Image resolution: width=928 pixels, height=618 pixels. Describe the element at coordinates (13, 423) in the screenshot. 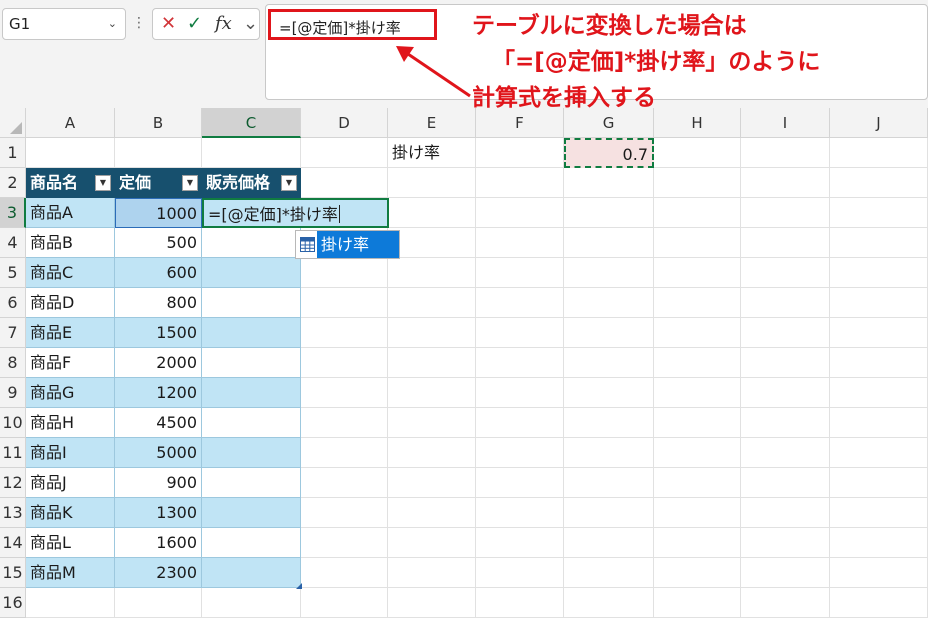

I see `row-header-10: 10` at that location.